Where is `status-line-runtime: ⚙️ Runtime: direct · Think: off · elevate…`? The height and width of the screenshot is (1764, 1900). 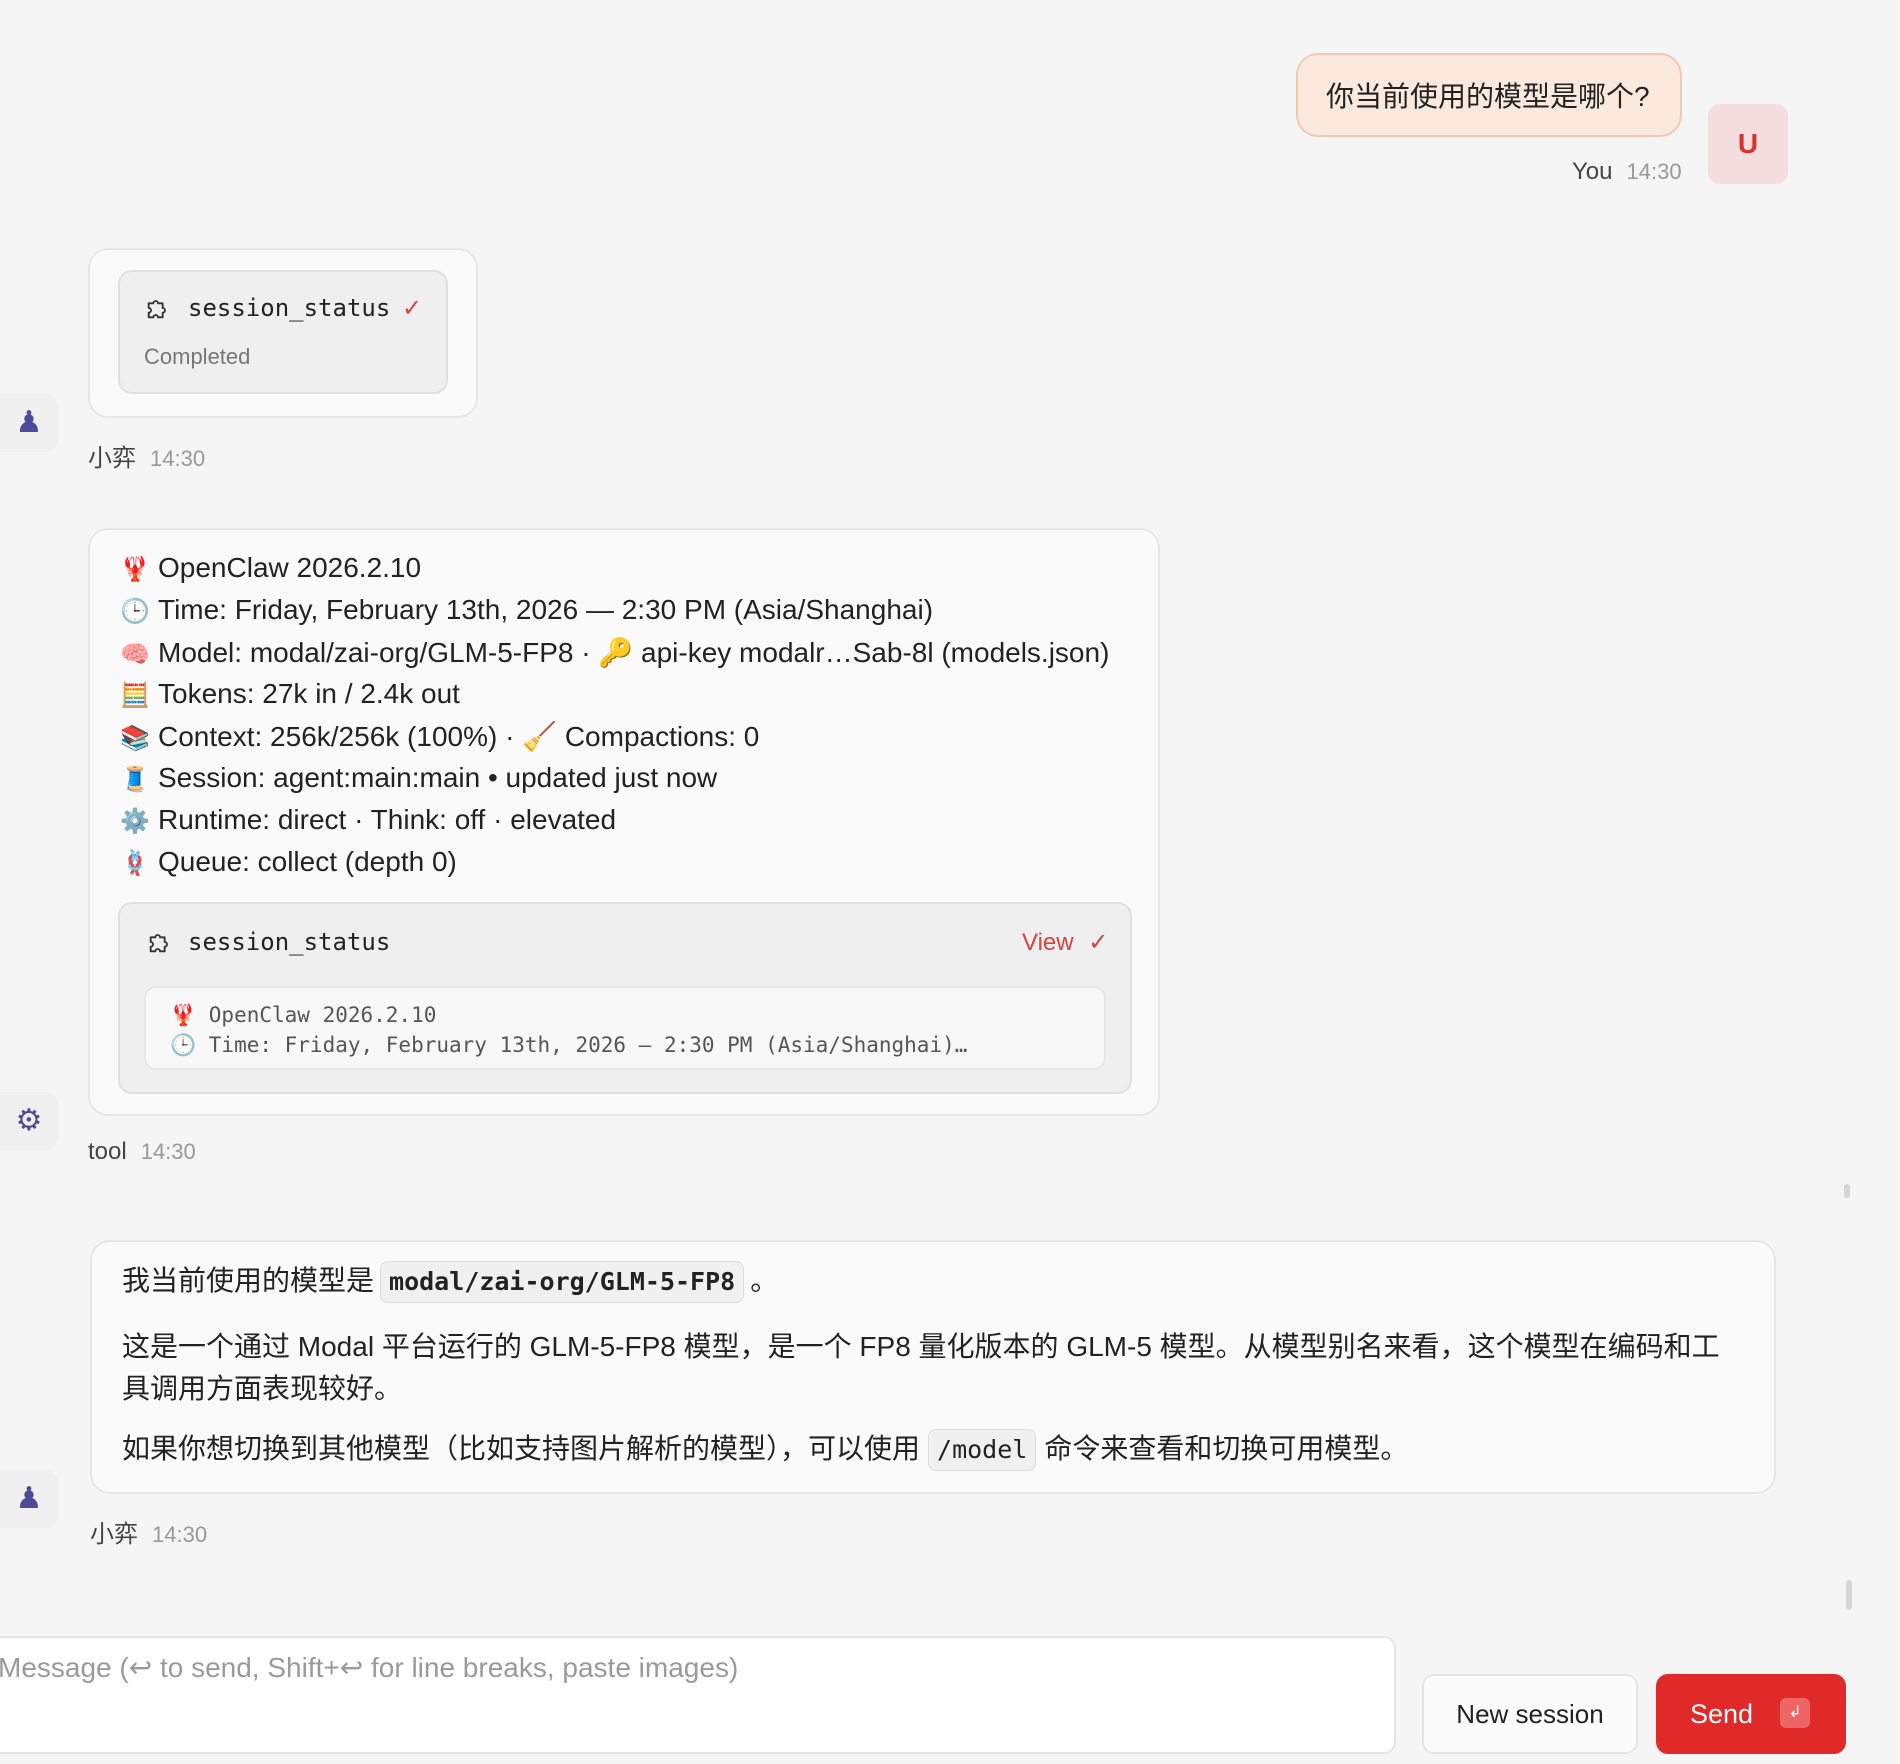 status-line-runtime: ⚙️ Runtime: direct · Think: off · elevate… is located at coordinates (368, 819).